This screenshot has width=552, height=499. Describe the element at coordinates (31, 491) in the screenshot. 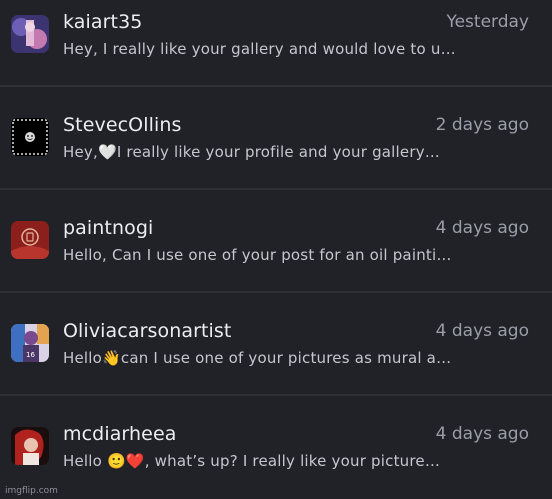

I see `watermark: imgflip.com` at that location.